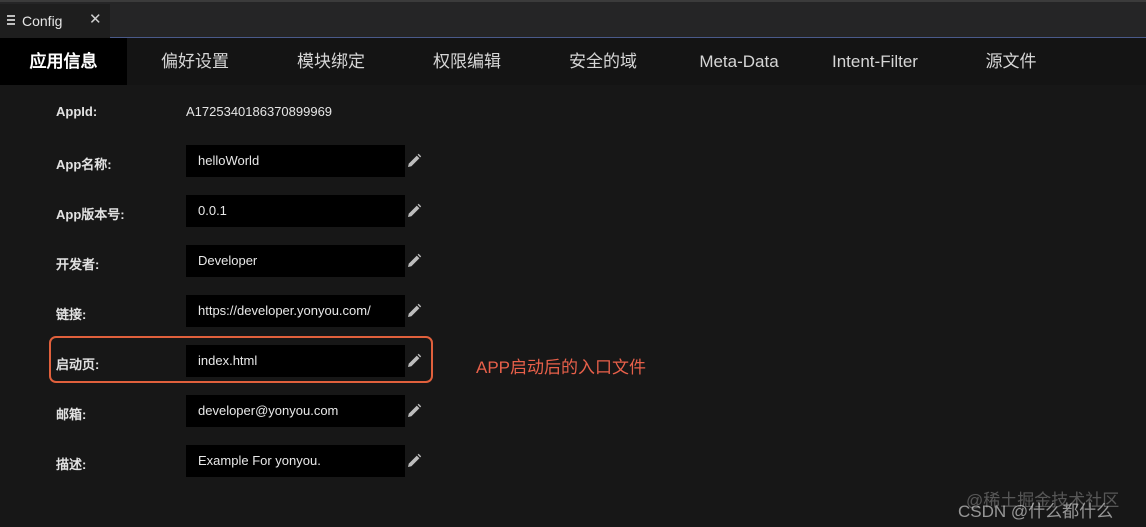  I want to click on tab-module-binding: 模块绑定, so click(331, 61).